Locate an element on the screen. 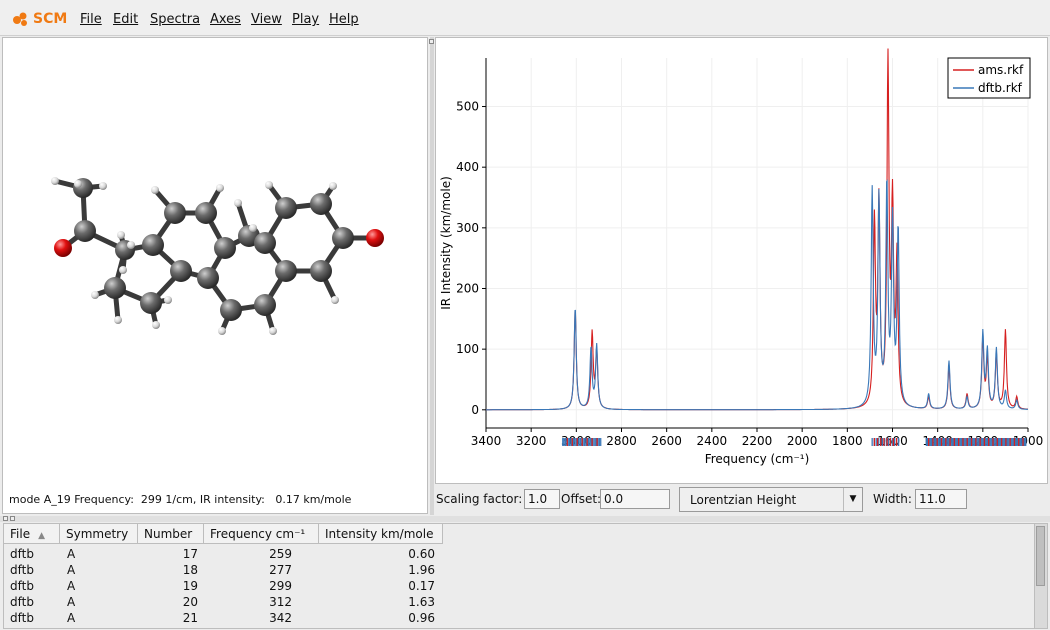  cell-intensity: 0.96 is located at coordinates (421, 618).